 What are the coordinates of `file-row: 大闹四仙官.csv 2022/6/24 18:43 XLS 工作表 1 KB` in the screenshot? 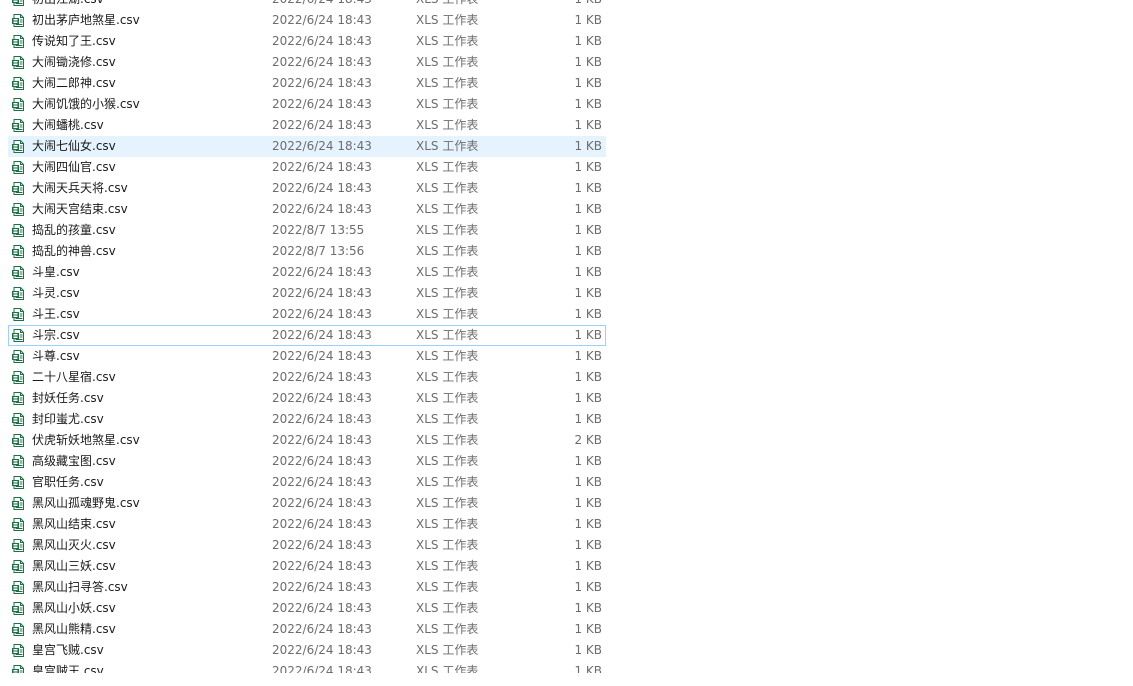 It's located at (307, 167).